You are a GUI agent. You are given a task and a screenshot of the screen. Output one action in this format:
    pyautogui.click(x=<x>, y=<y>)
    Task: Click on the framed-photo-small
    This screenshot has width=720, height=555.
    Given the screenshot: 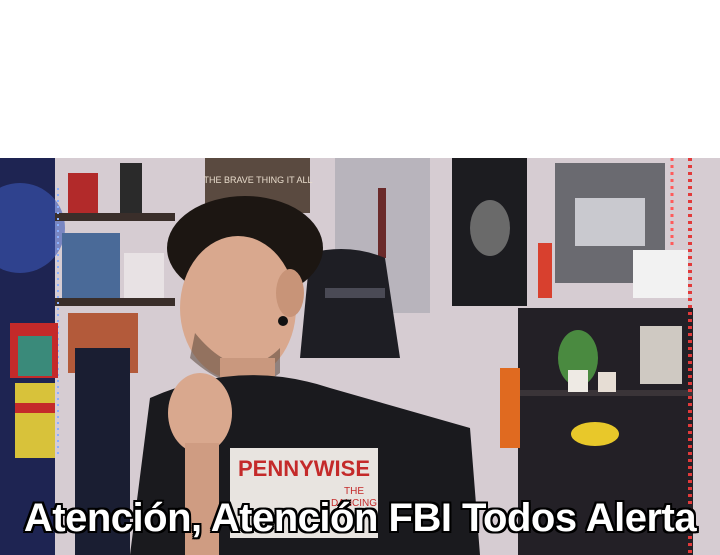 What is the action you would take?
    pyautogui.click(x=144, y=275)
    